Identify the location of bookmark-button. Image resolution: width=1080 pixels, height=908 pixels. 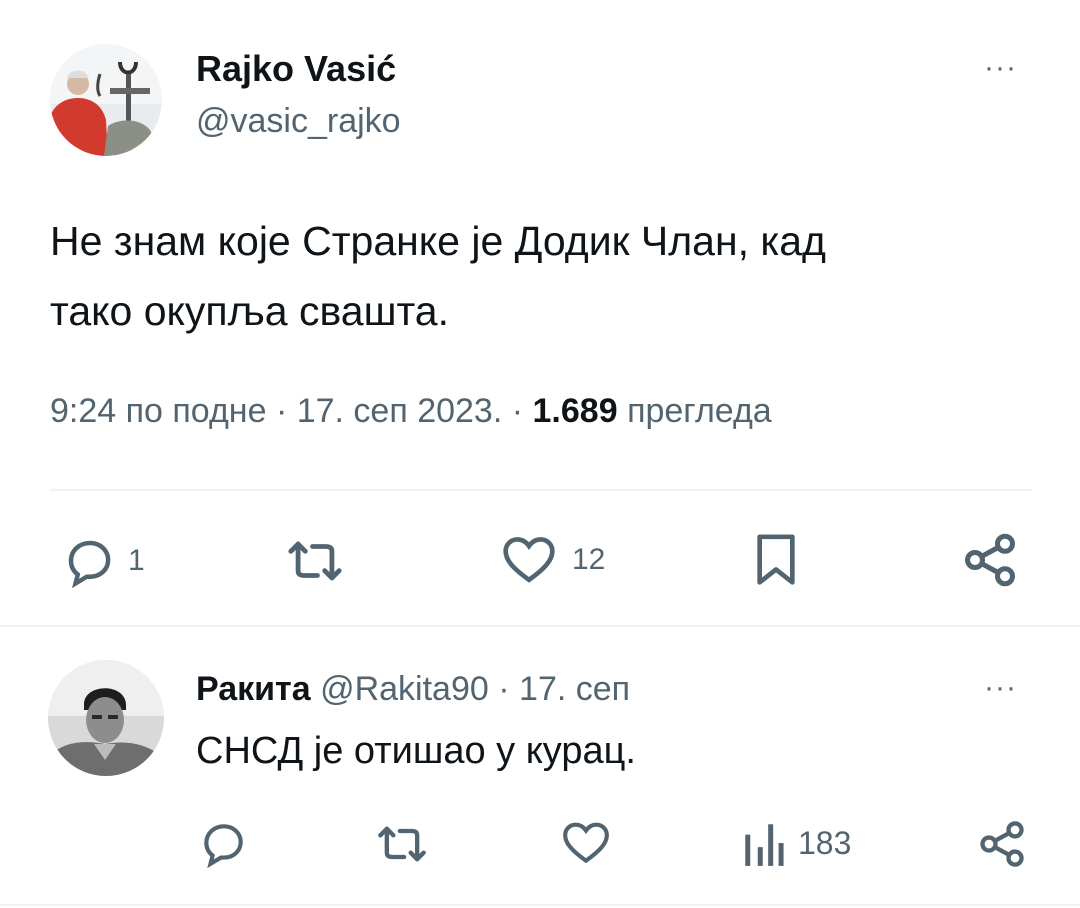
(776, 559).